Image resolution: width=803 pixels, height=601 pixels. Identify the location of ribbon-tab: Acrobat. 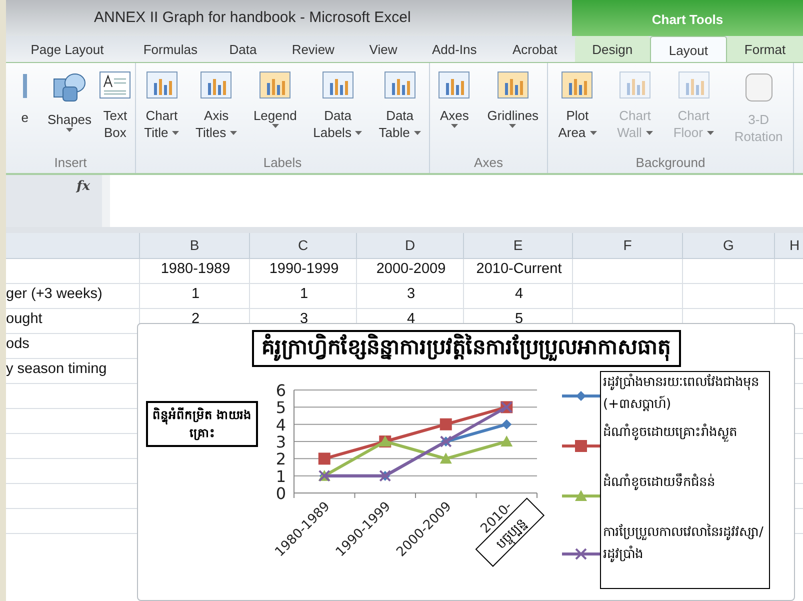
(534, 49).